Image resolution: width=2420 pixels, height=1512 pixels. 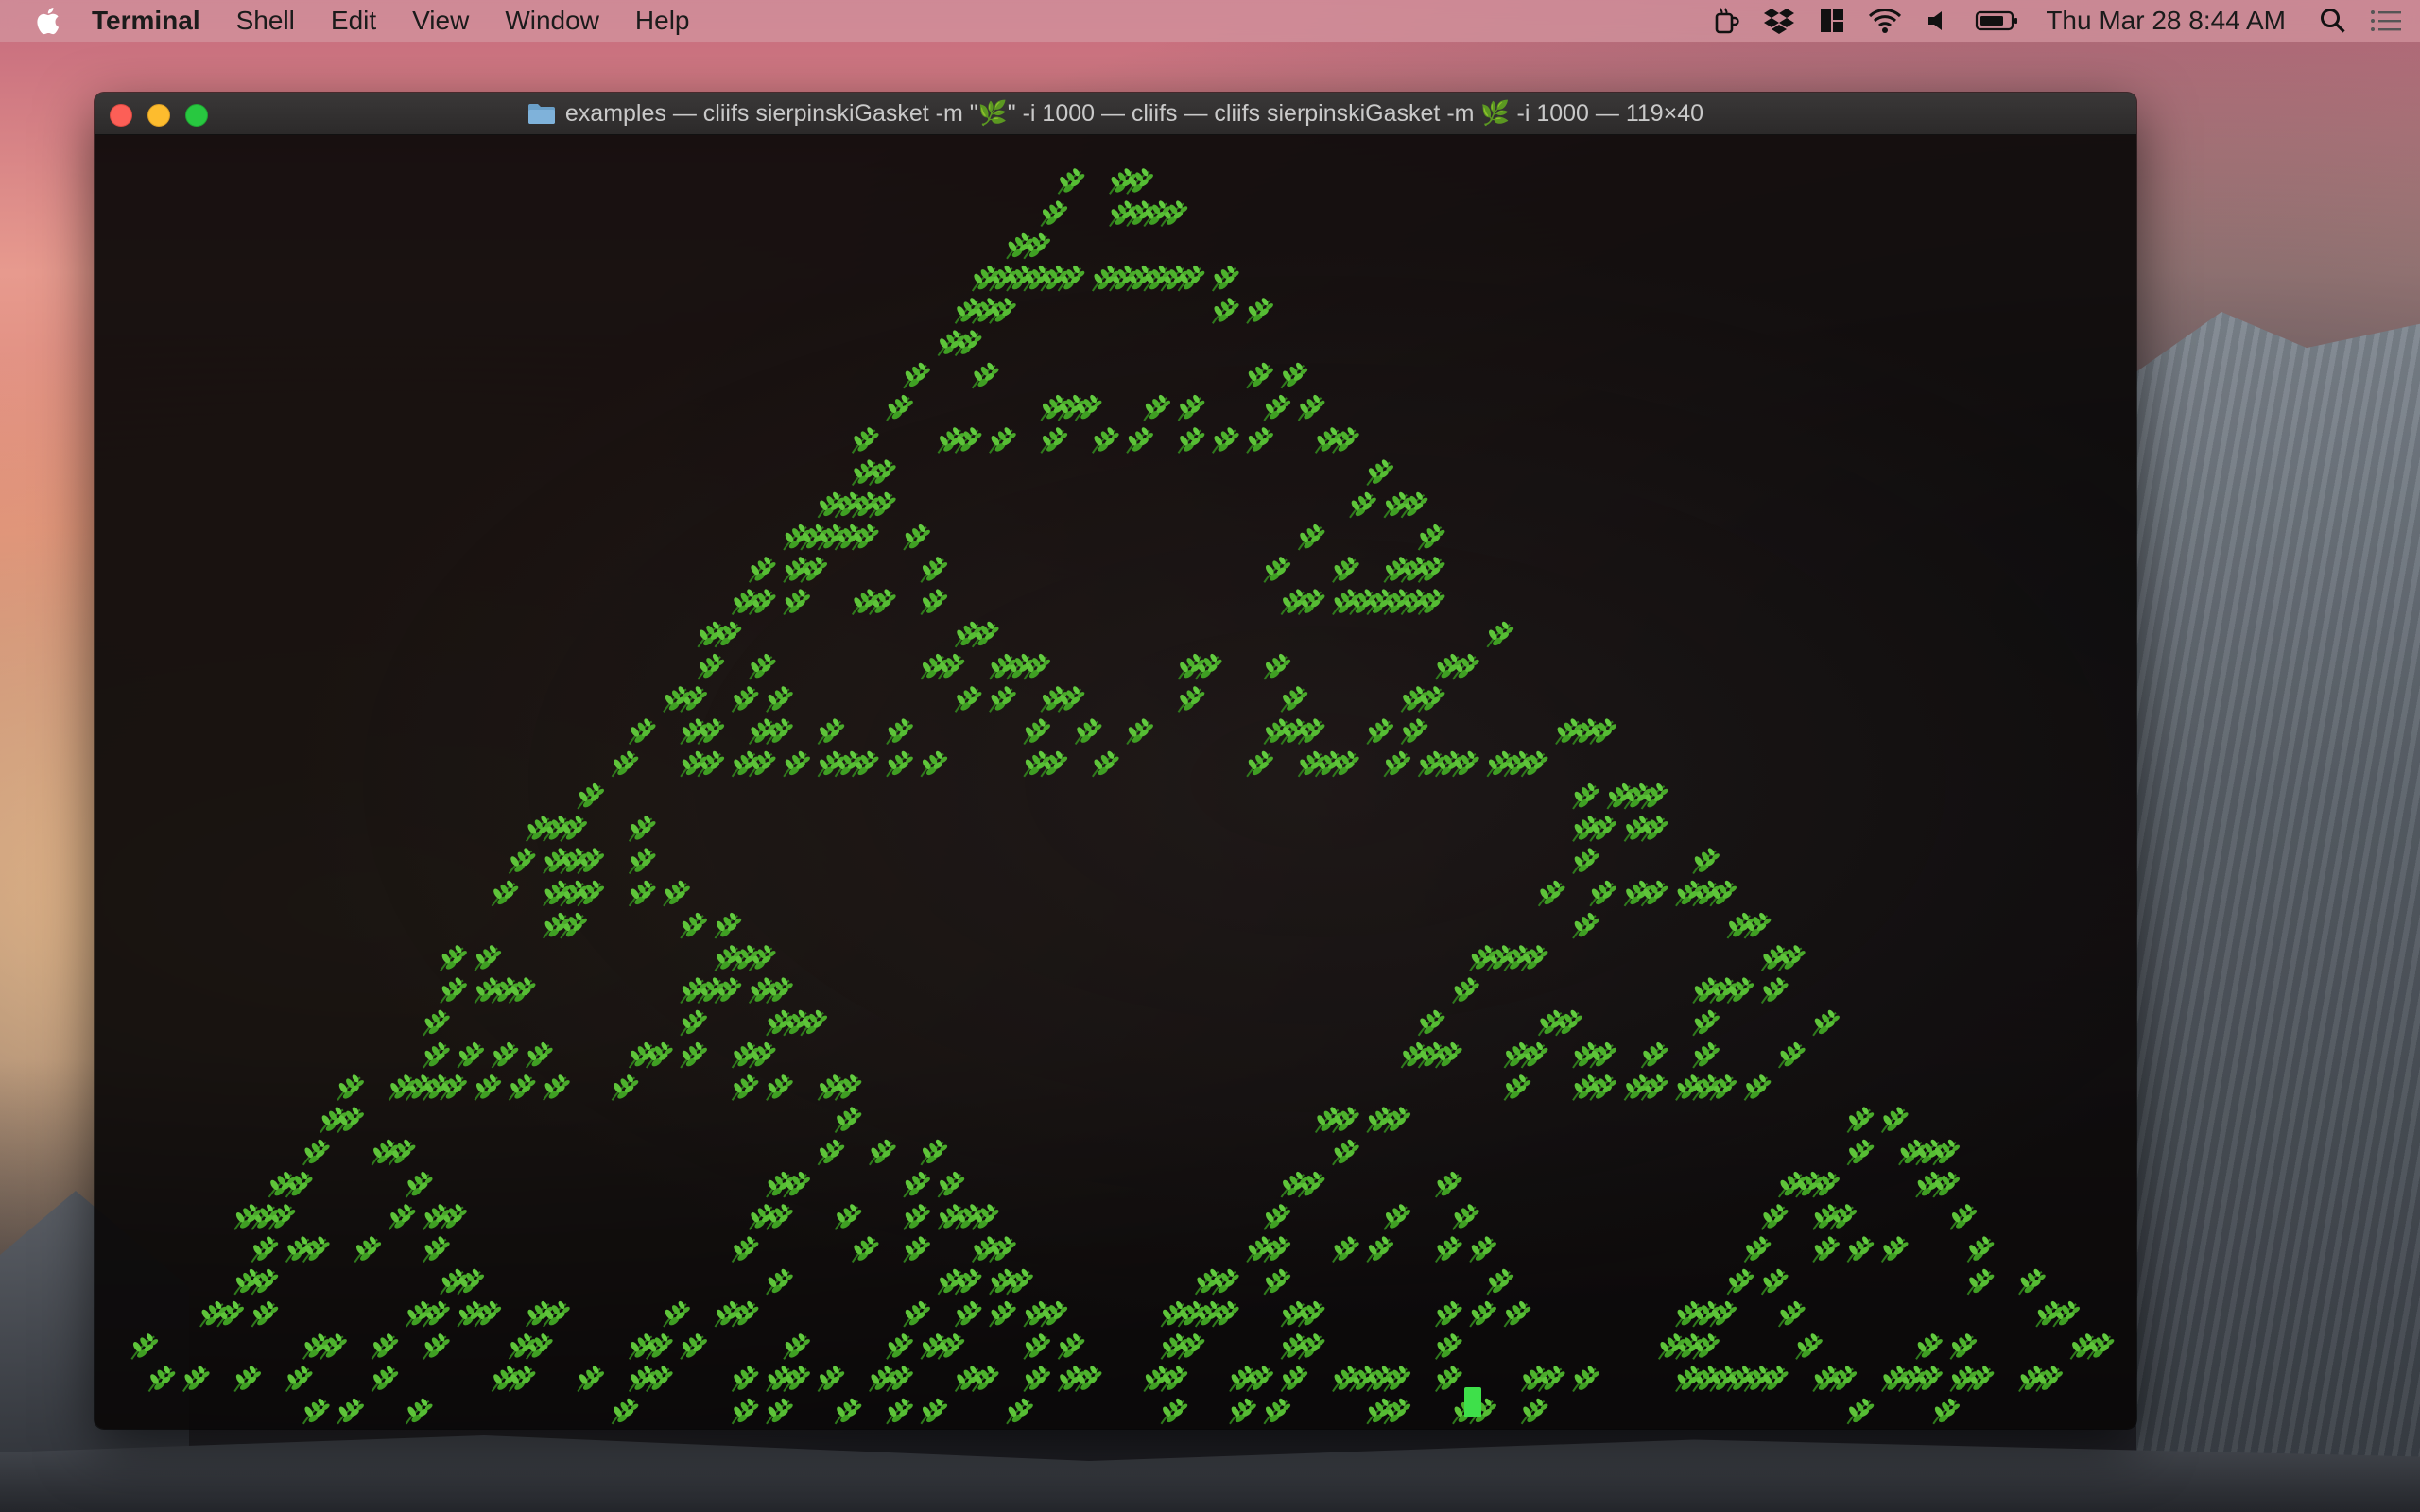 I want to click on menu-bar-clock: Thu Mar 28 8:44 AM, so click(x=2169, y=21).